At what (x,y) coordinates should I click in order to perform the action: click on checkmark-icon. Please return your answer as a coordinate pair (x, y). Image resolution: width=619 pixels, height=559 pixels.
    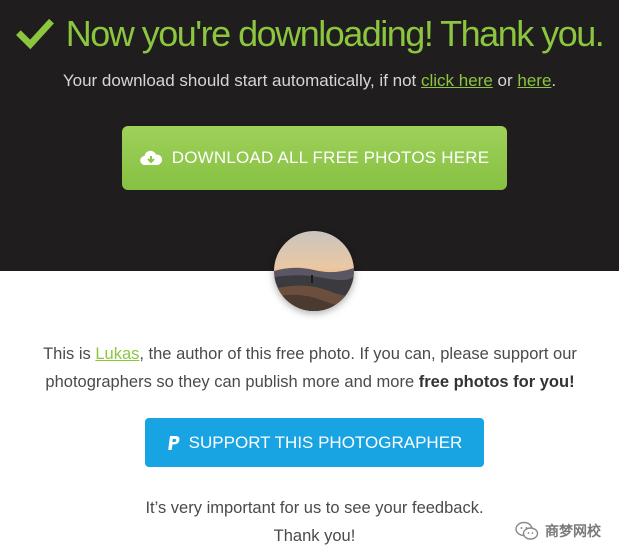
    Looking at the image, I should click on (34, 34).